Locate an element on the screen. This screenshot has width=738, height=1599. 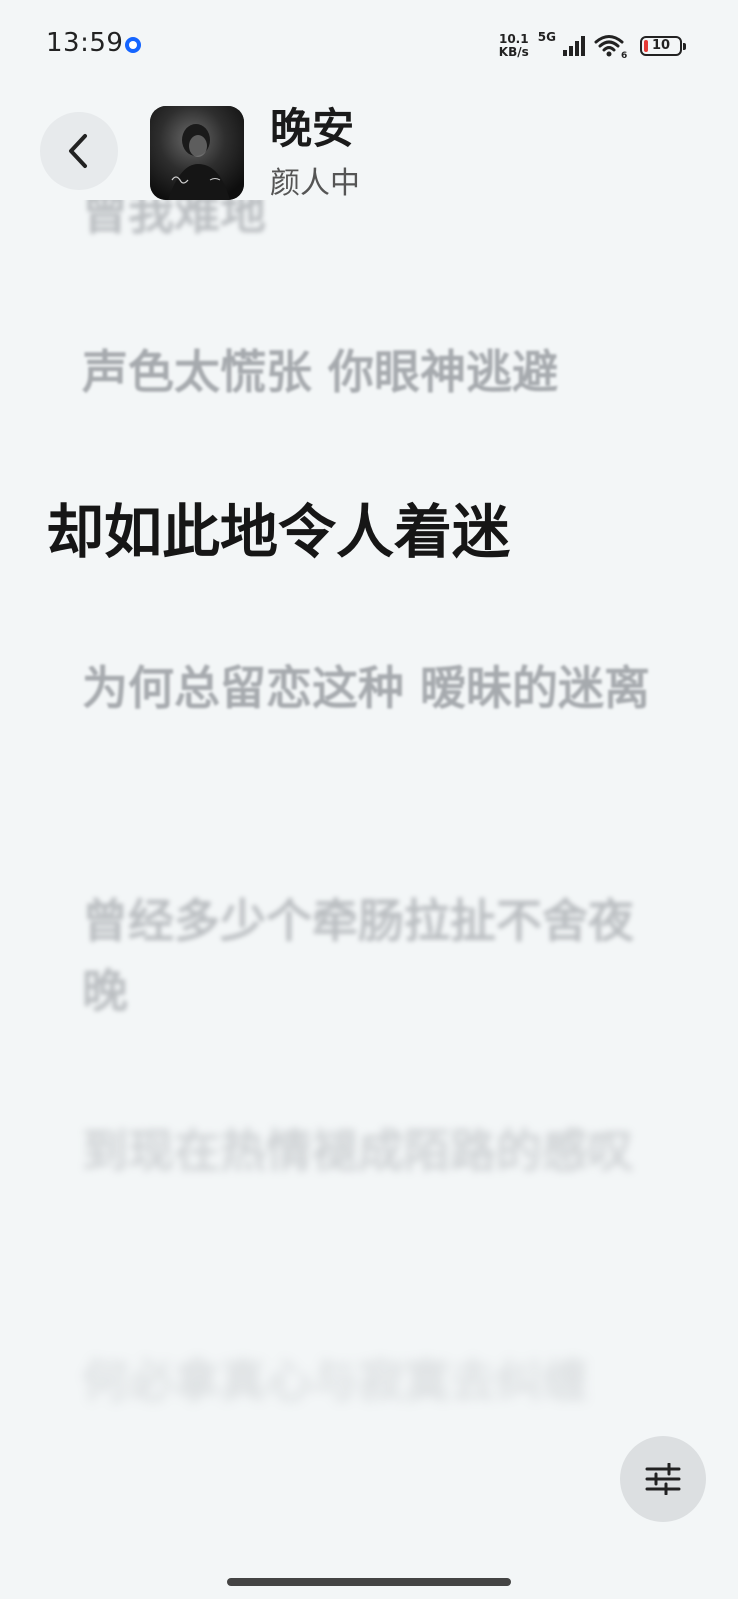
lyric-line: 为何总留恋这种 暧昧的迷离 is located at coordinates (372, 688).